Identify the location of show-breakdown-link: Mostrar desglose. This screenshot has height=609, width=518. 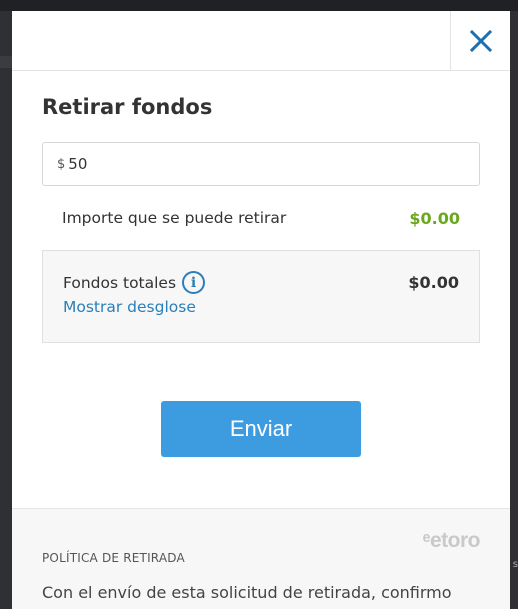
(261, 307).